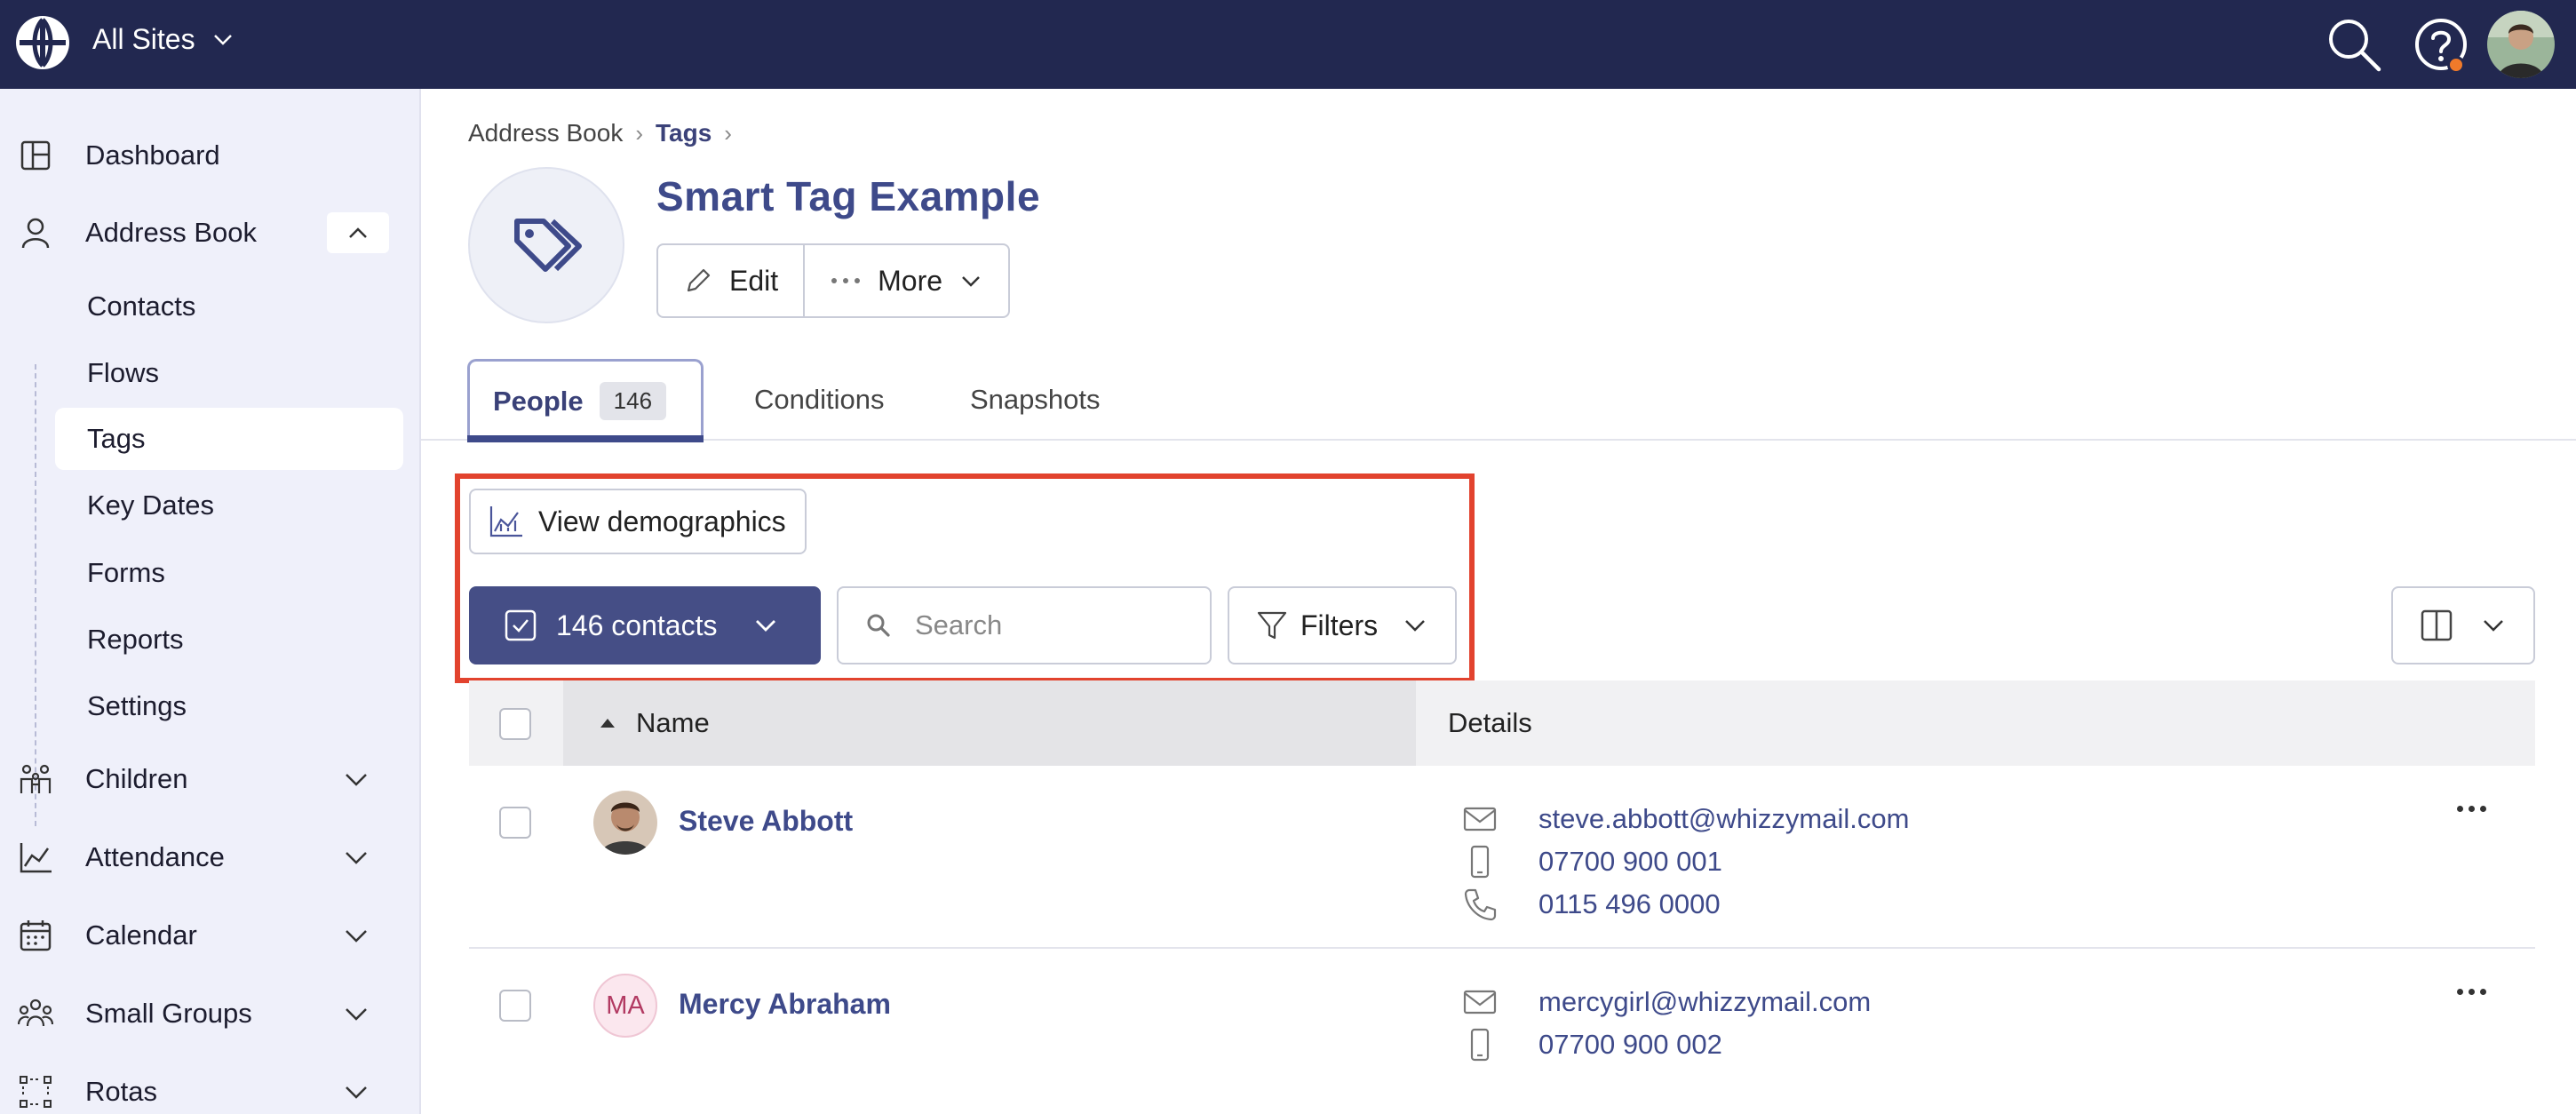  Describe the element at coordinates (151, 505) in the screenshot. I see `sidebar-subitem-label: Key Dates` at that location.